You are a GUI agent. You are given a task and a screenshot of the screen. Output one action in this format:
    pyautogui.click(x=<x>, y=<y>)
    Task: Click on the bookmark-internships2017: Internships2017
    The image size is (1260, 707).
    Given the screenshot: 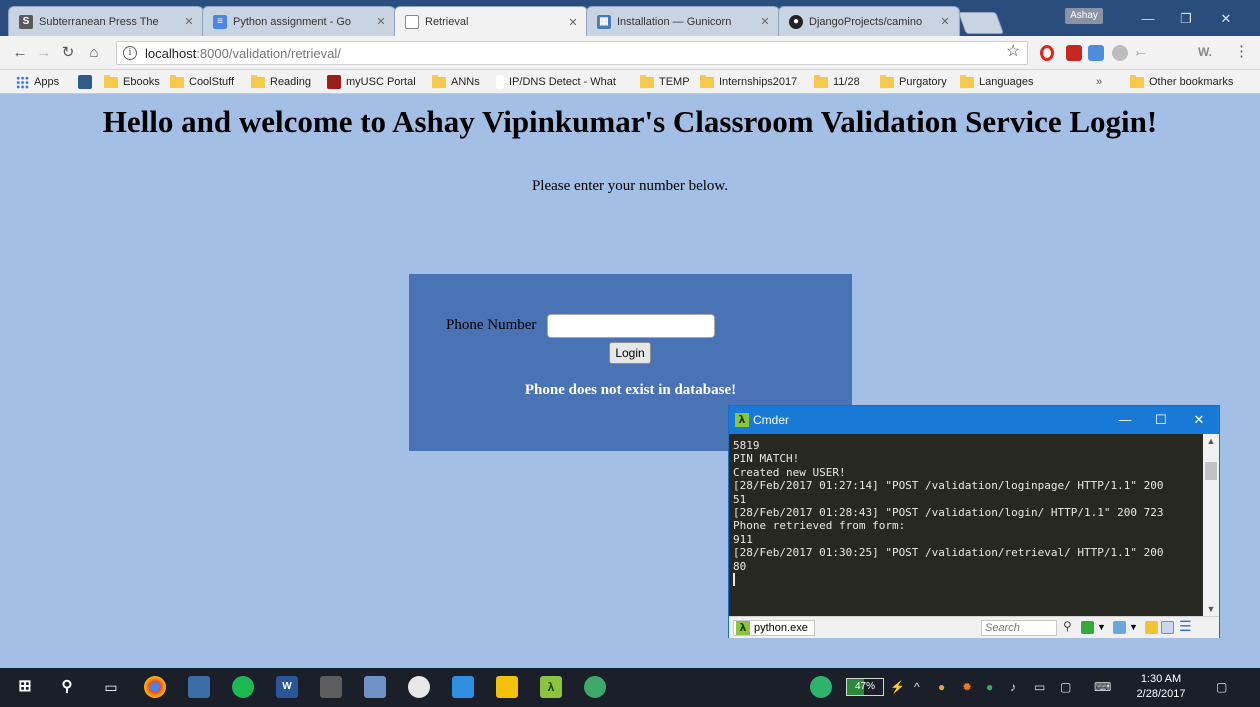 What is the action you would take?
    pyautogui.click(x=748, y=82)
    